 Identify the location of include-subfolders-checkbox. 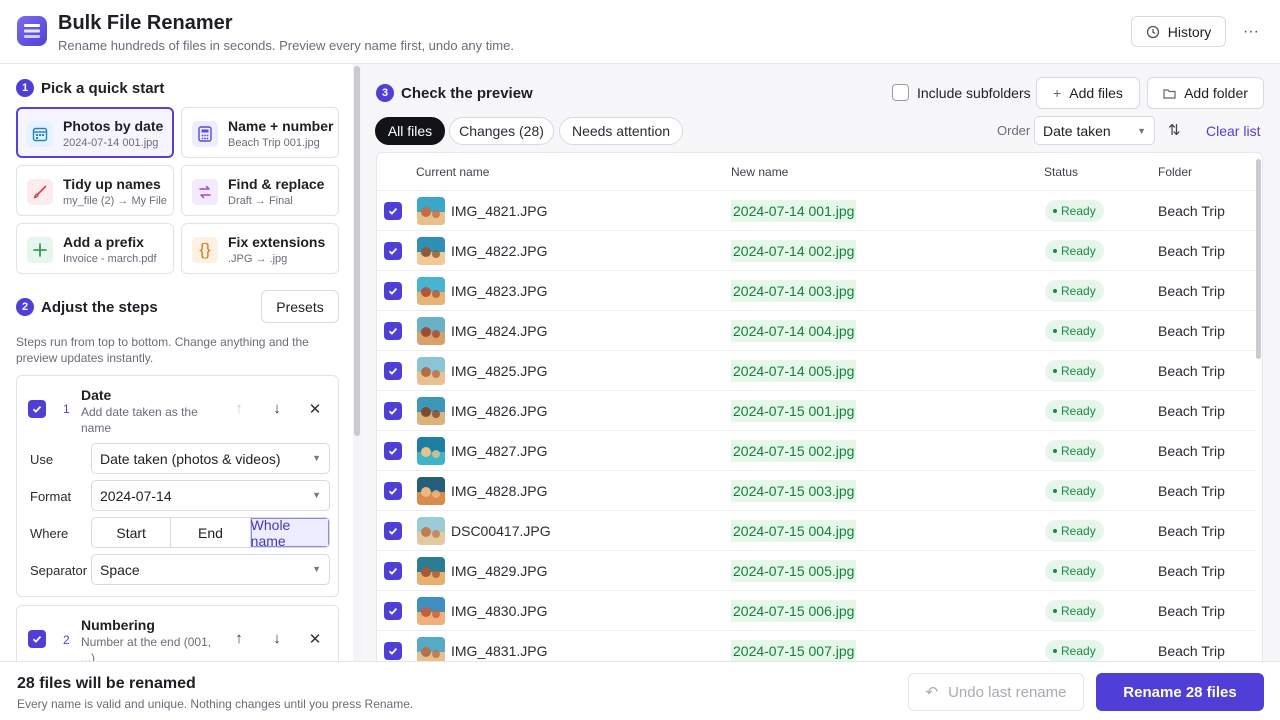
(900, 92).